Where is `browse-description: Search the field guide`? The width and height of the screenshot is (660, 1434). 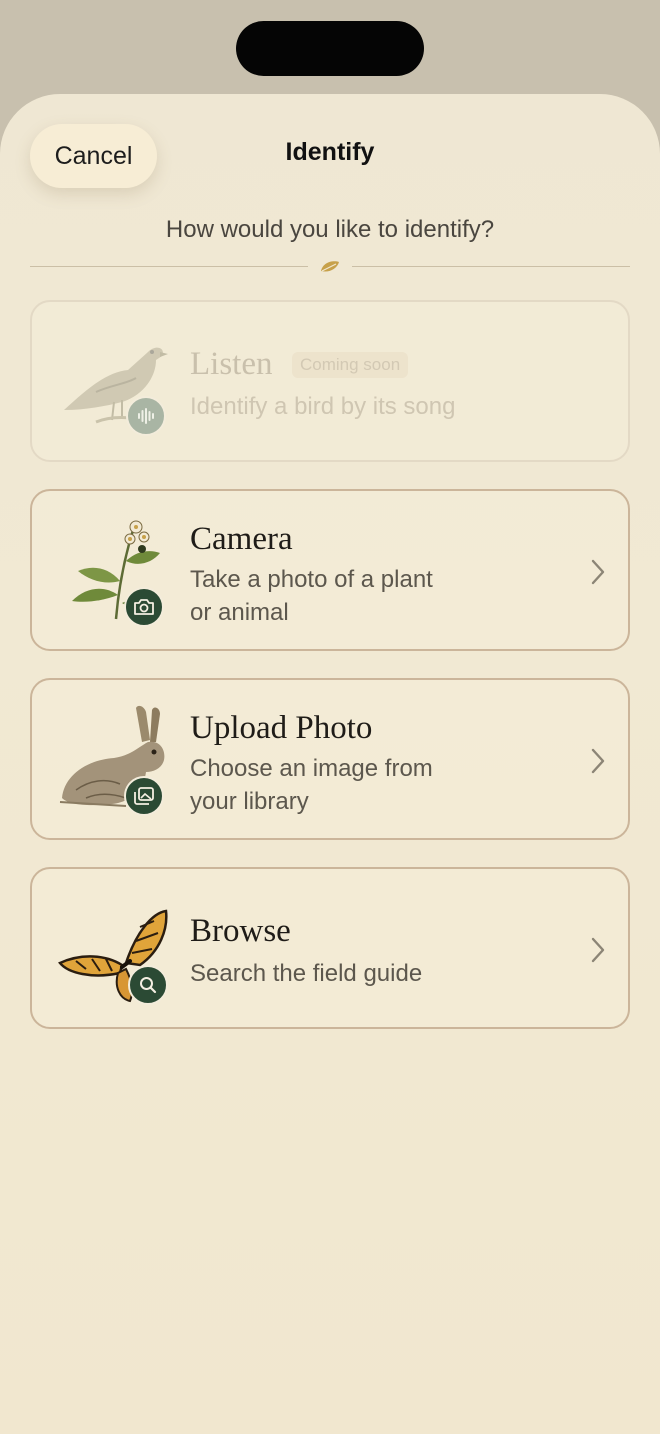
browse-description: Search the field guide is located at coordinates (306, 973).